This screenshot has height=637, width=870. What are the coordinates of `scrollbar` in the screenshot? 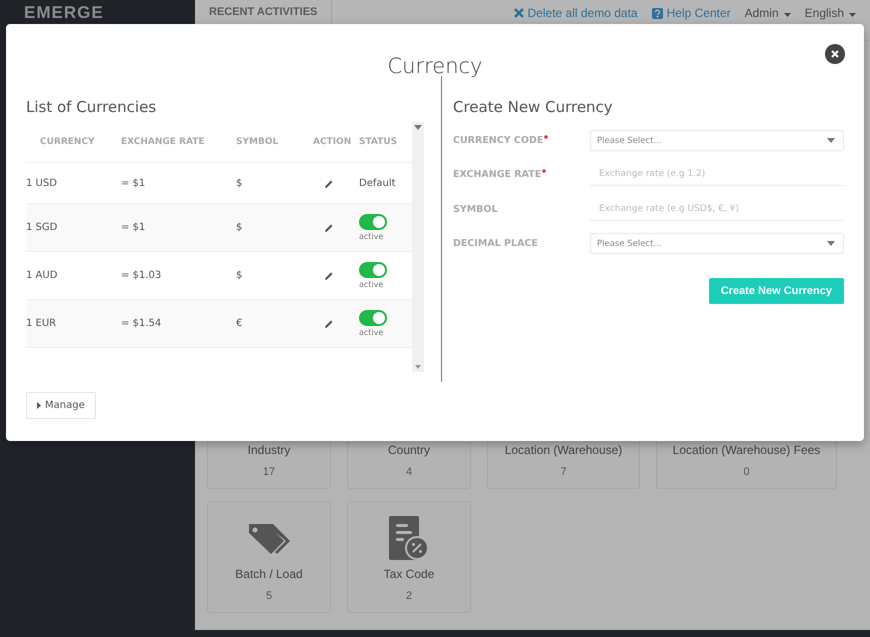 It's located at (418, 247).